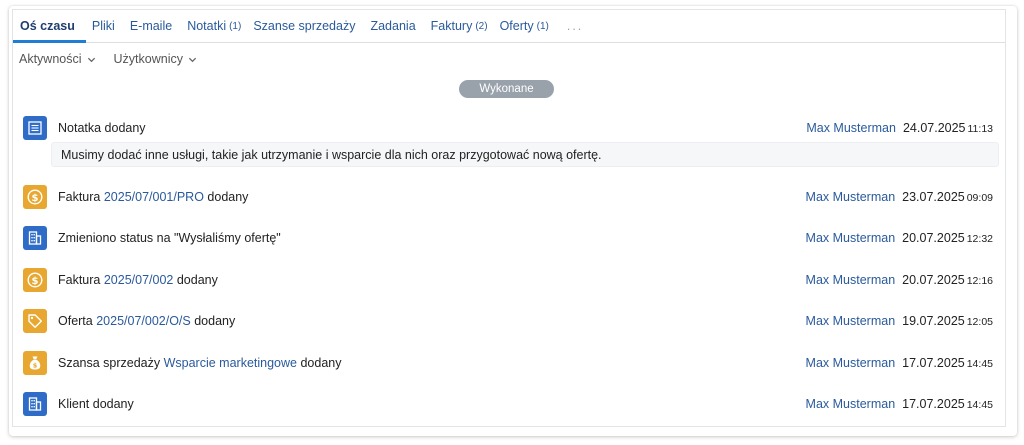 The image size is (1024, 445). I want to click on description-text: Notatka dodany, so click(102, 128).